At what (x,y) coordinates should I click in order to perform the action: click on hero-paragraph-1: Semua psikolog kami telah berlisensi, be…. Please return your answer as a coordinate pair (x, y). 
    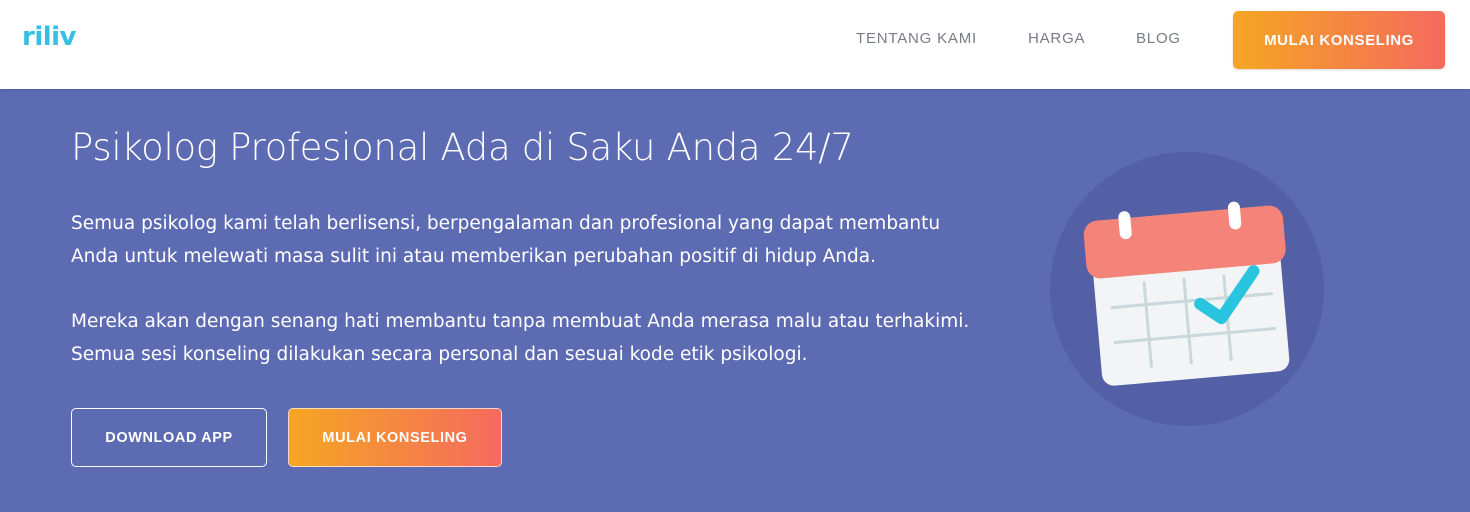
    Looking at the image, I should click on (506, 240).